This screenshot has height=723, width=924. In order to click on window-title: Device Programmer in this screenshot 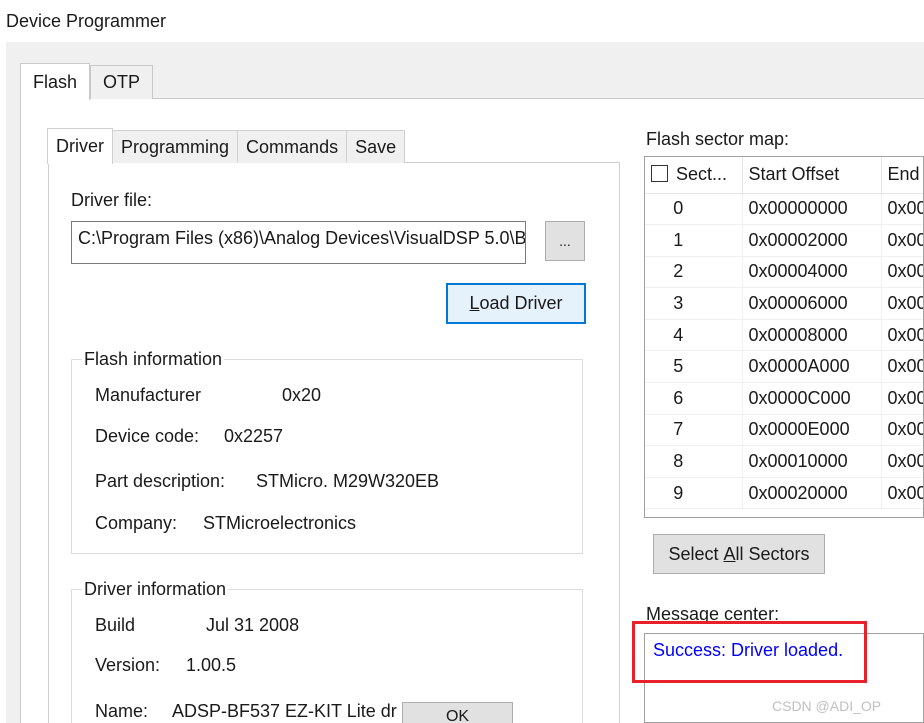, I will do `click(86, 21)`.